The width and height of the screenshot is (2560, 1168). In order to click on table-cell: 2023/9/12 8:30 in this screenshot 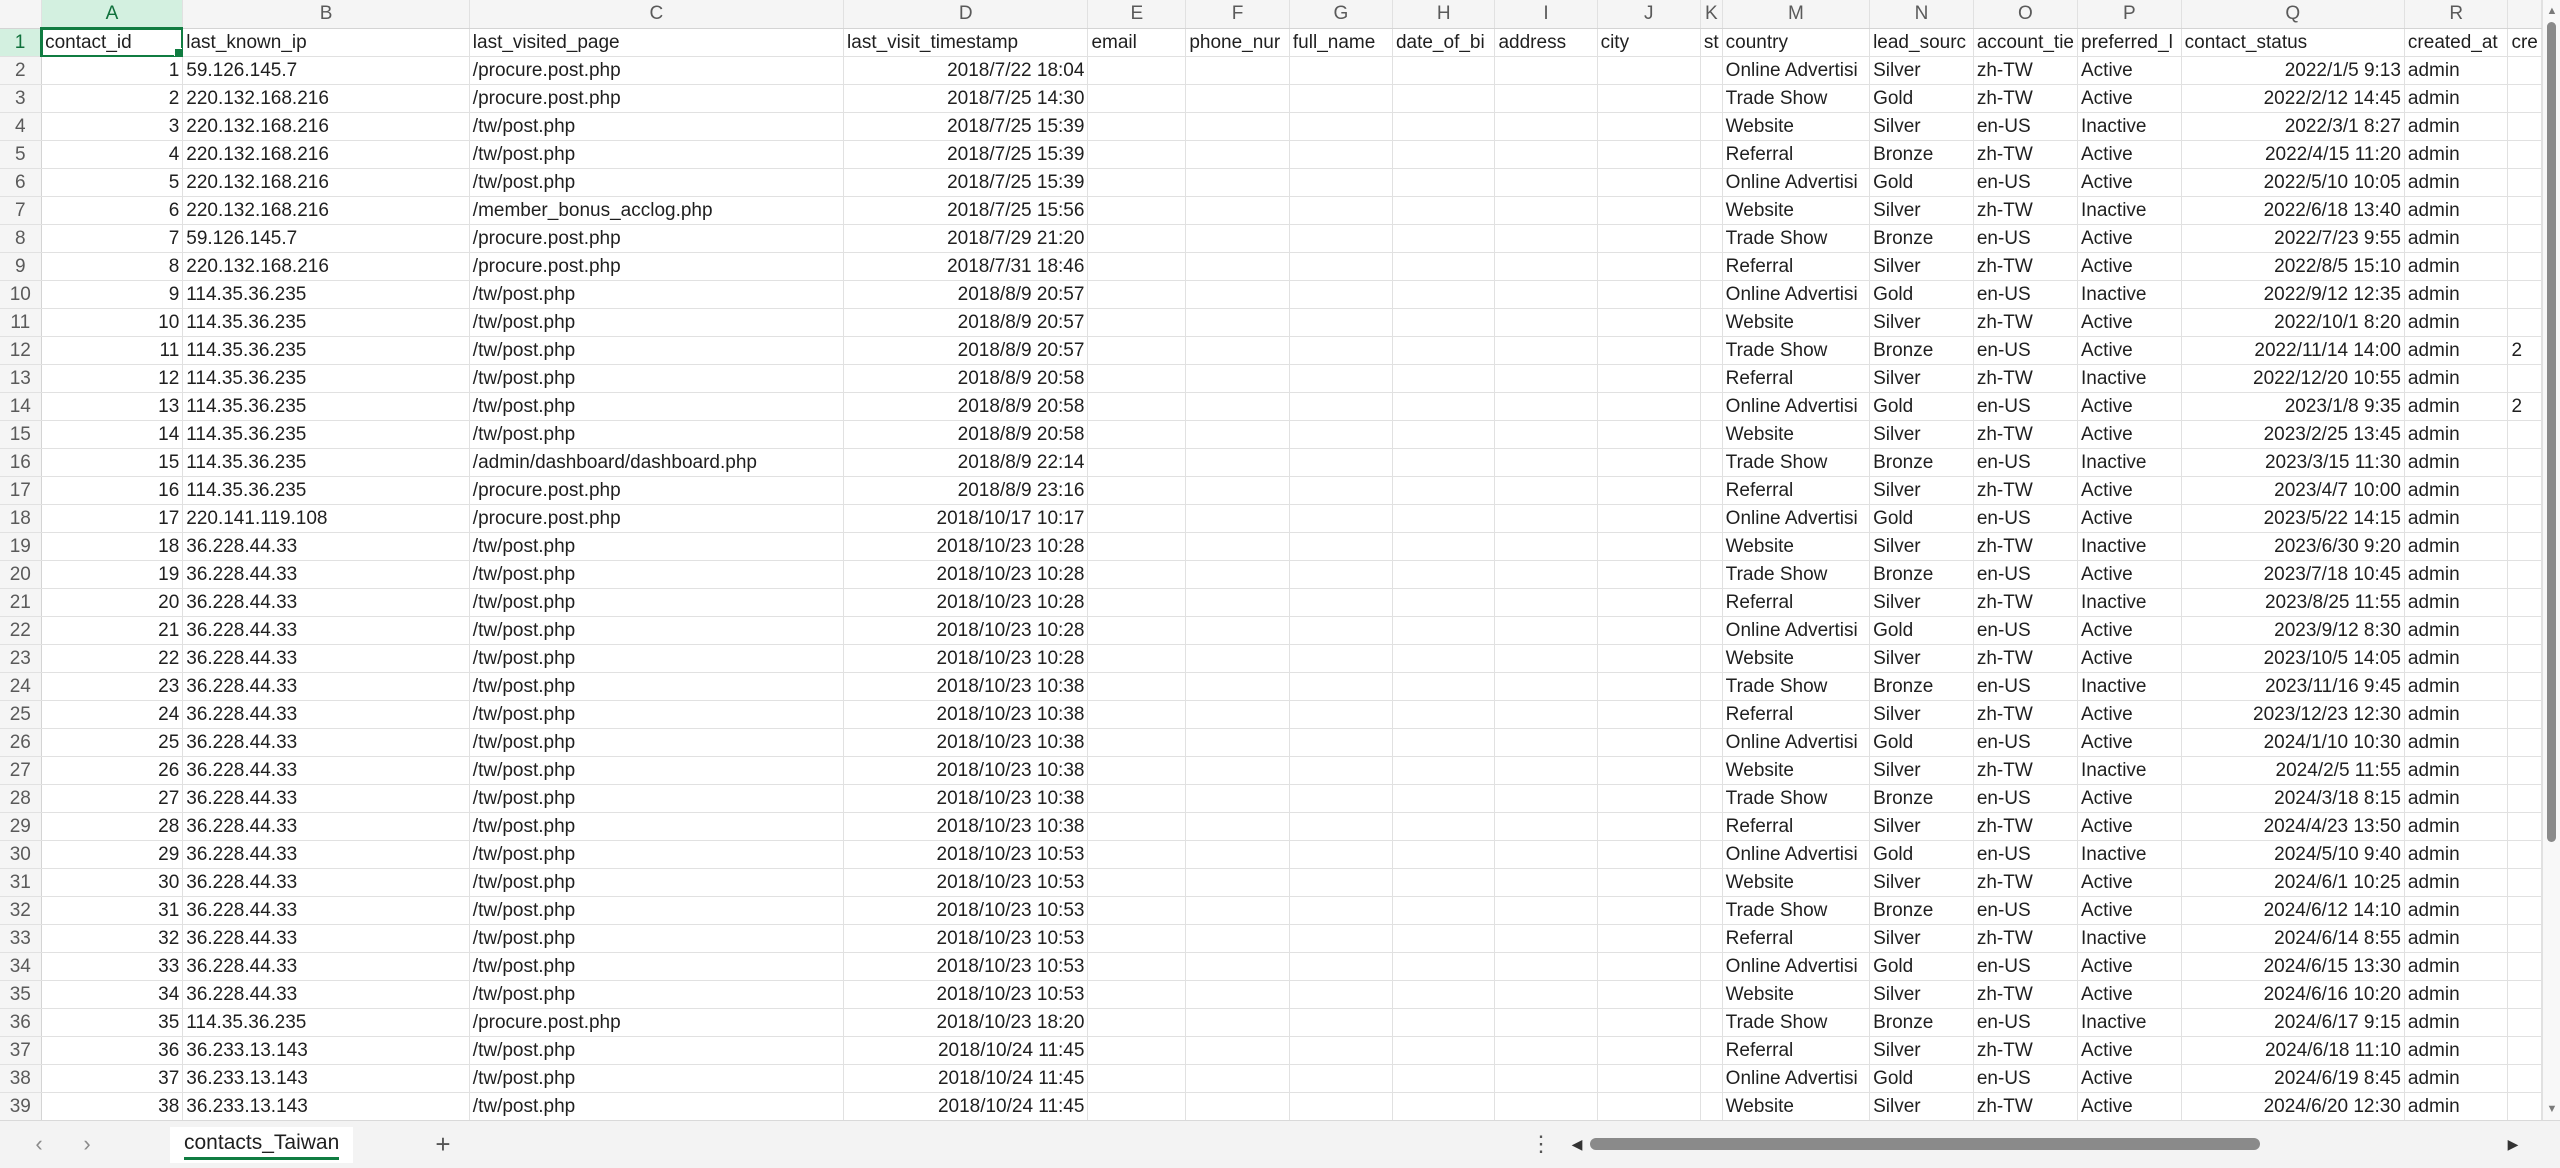, I will do `click(2293, 630)`.